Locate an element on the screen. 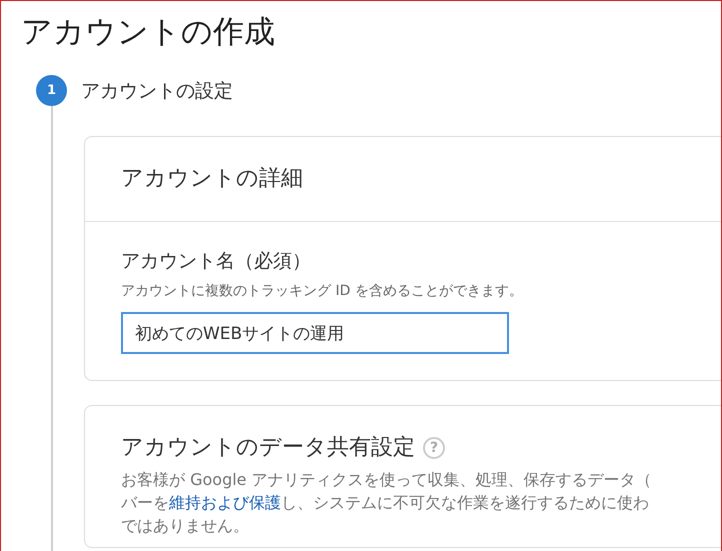  field-hint: アカウントに複数のトラッキング ID を含めることができます。 is located at coordinates (322, 291).